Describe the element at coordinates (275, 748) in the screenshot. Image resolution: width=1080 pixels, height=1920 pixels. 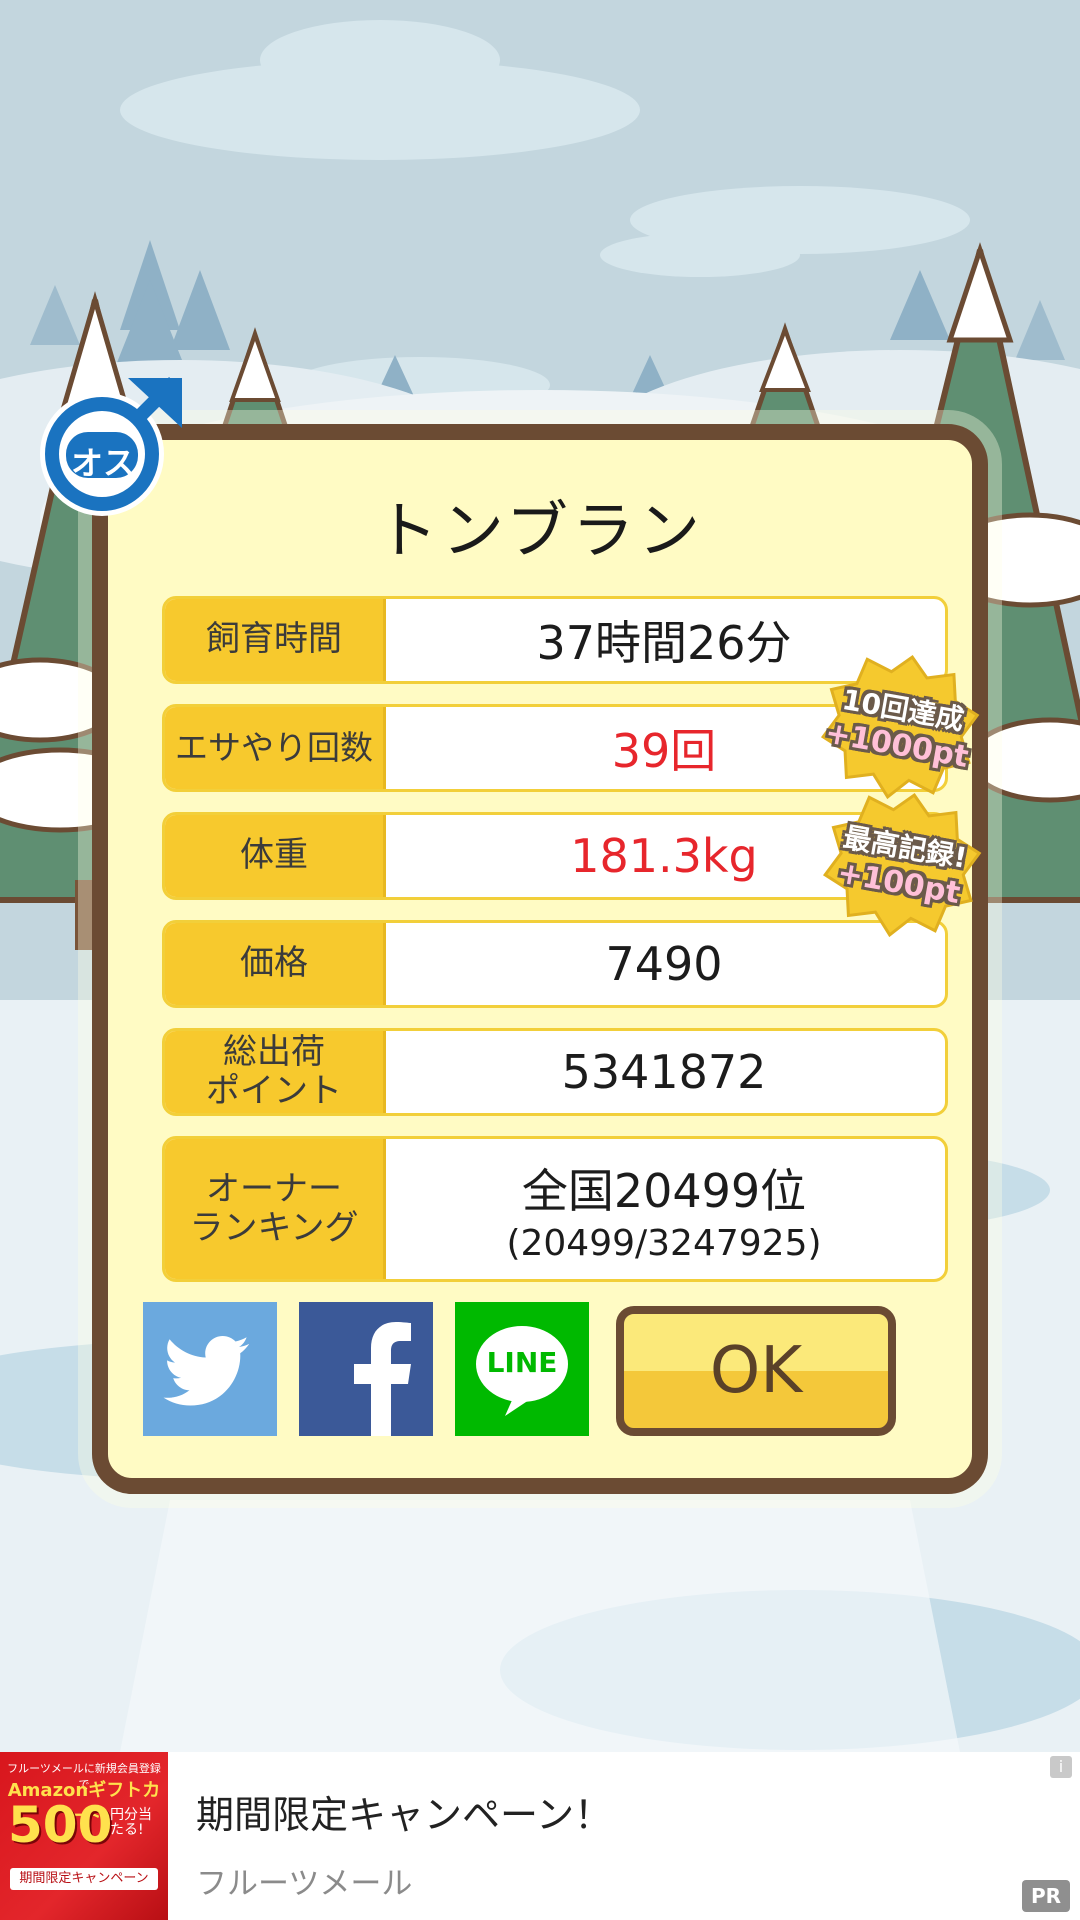
I see `row-label: エサやり回数` at that location.